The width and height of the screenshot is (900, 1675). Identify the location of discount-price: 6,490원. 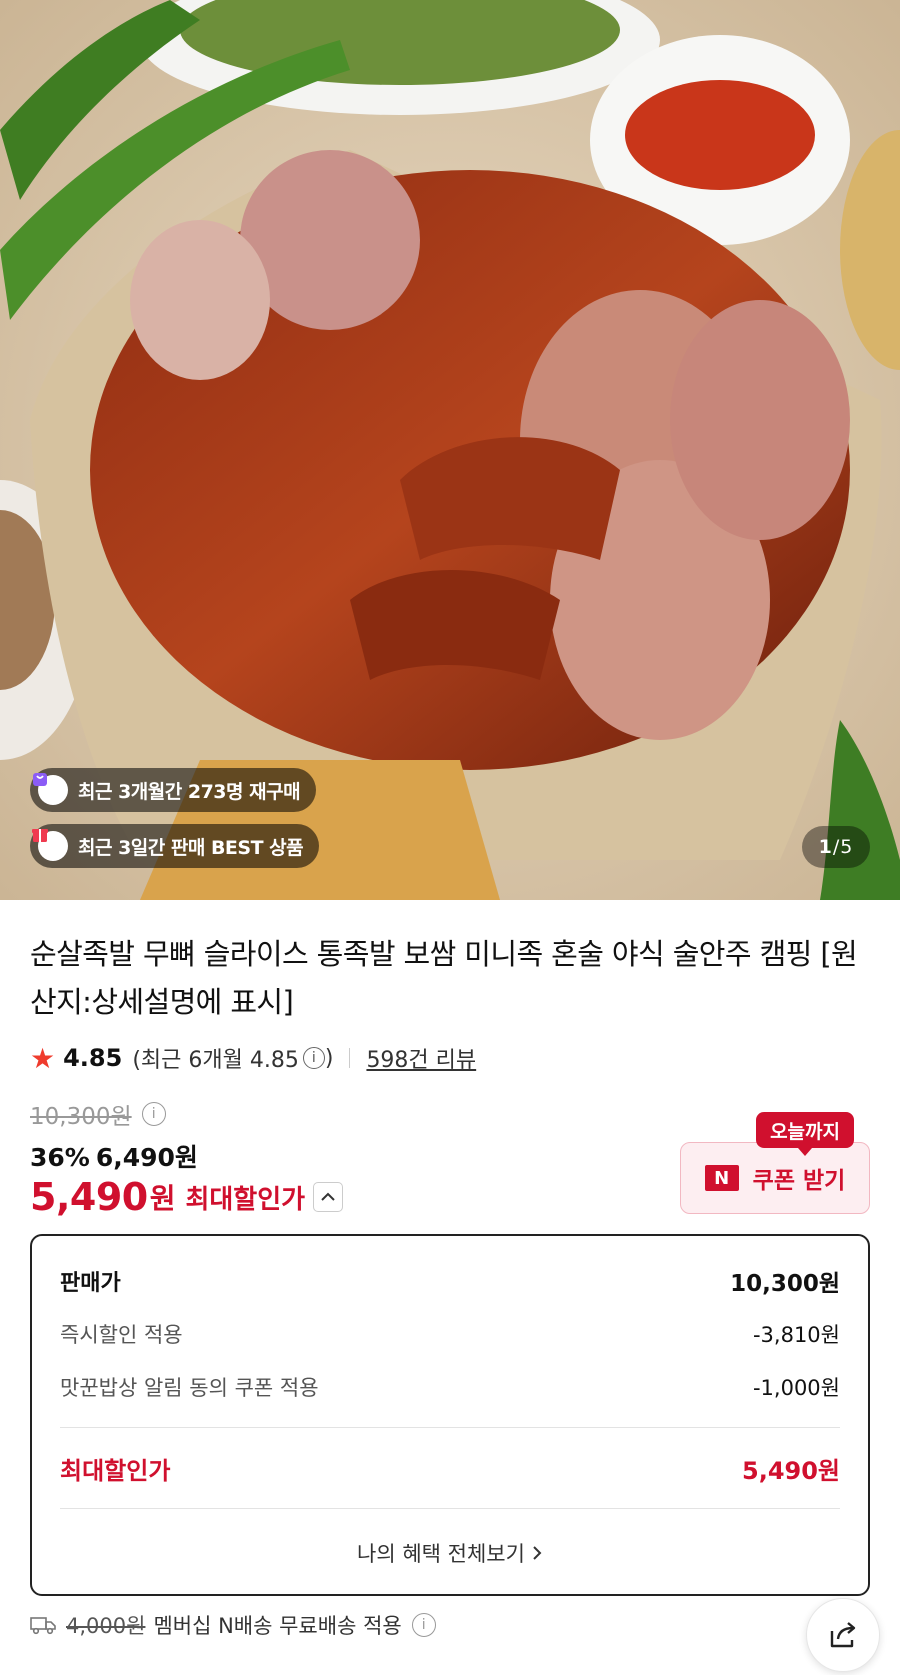
(146, 1157).